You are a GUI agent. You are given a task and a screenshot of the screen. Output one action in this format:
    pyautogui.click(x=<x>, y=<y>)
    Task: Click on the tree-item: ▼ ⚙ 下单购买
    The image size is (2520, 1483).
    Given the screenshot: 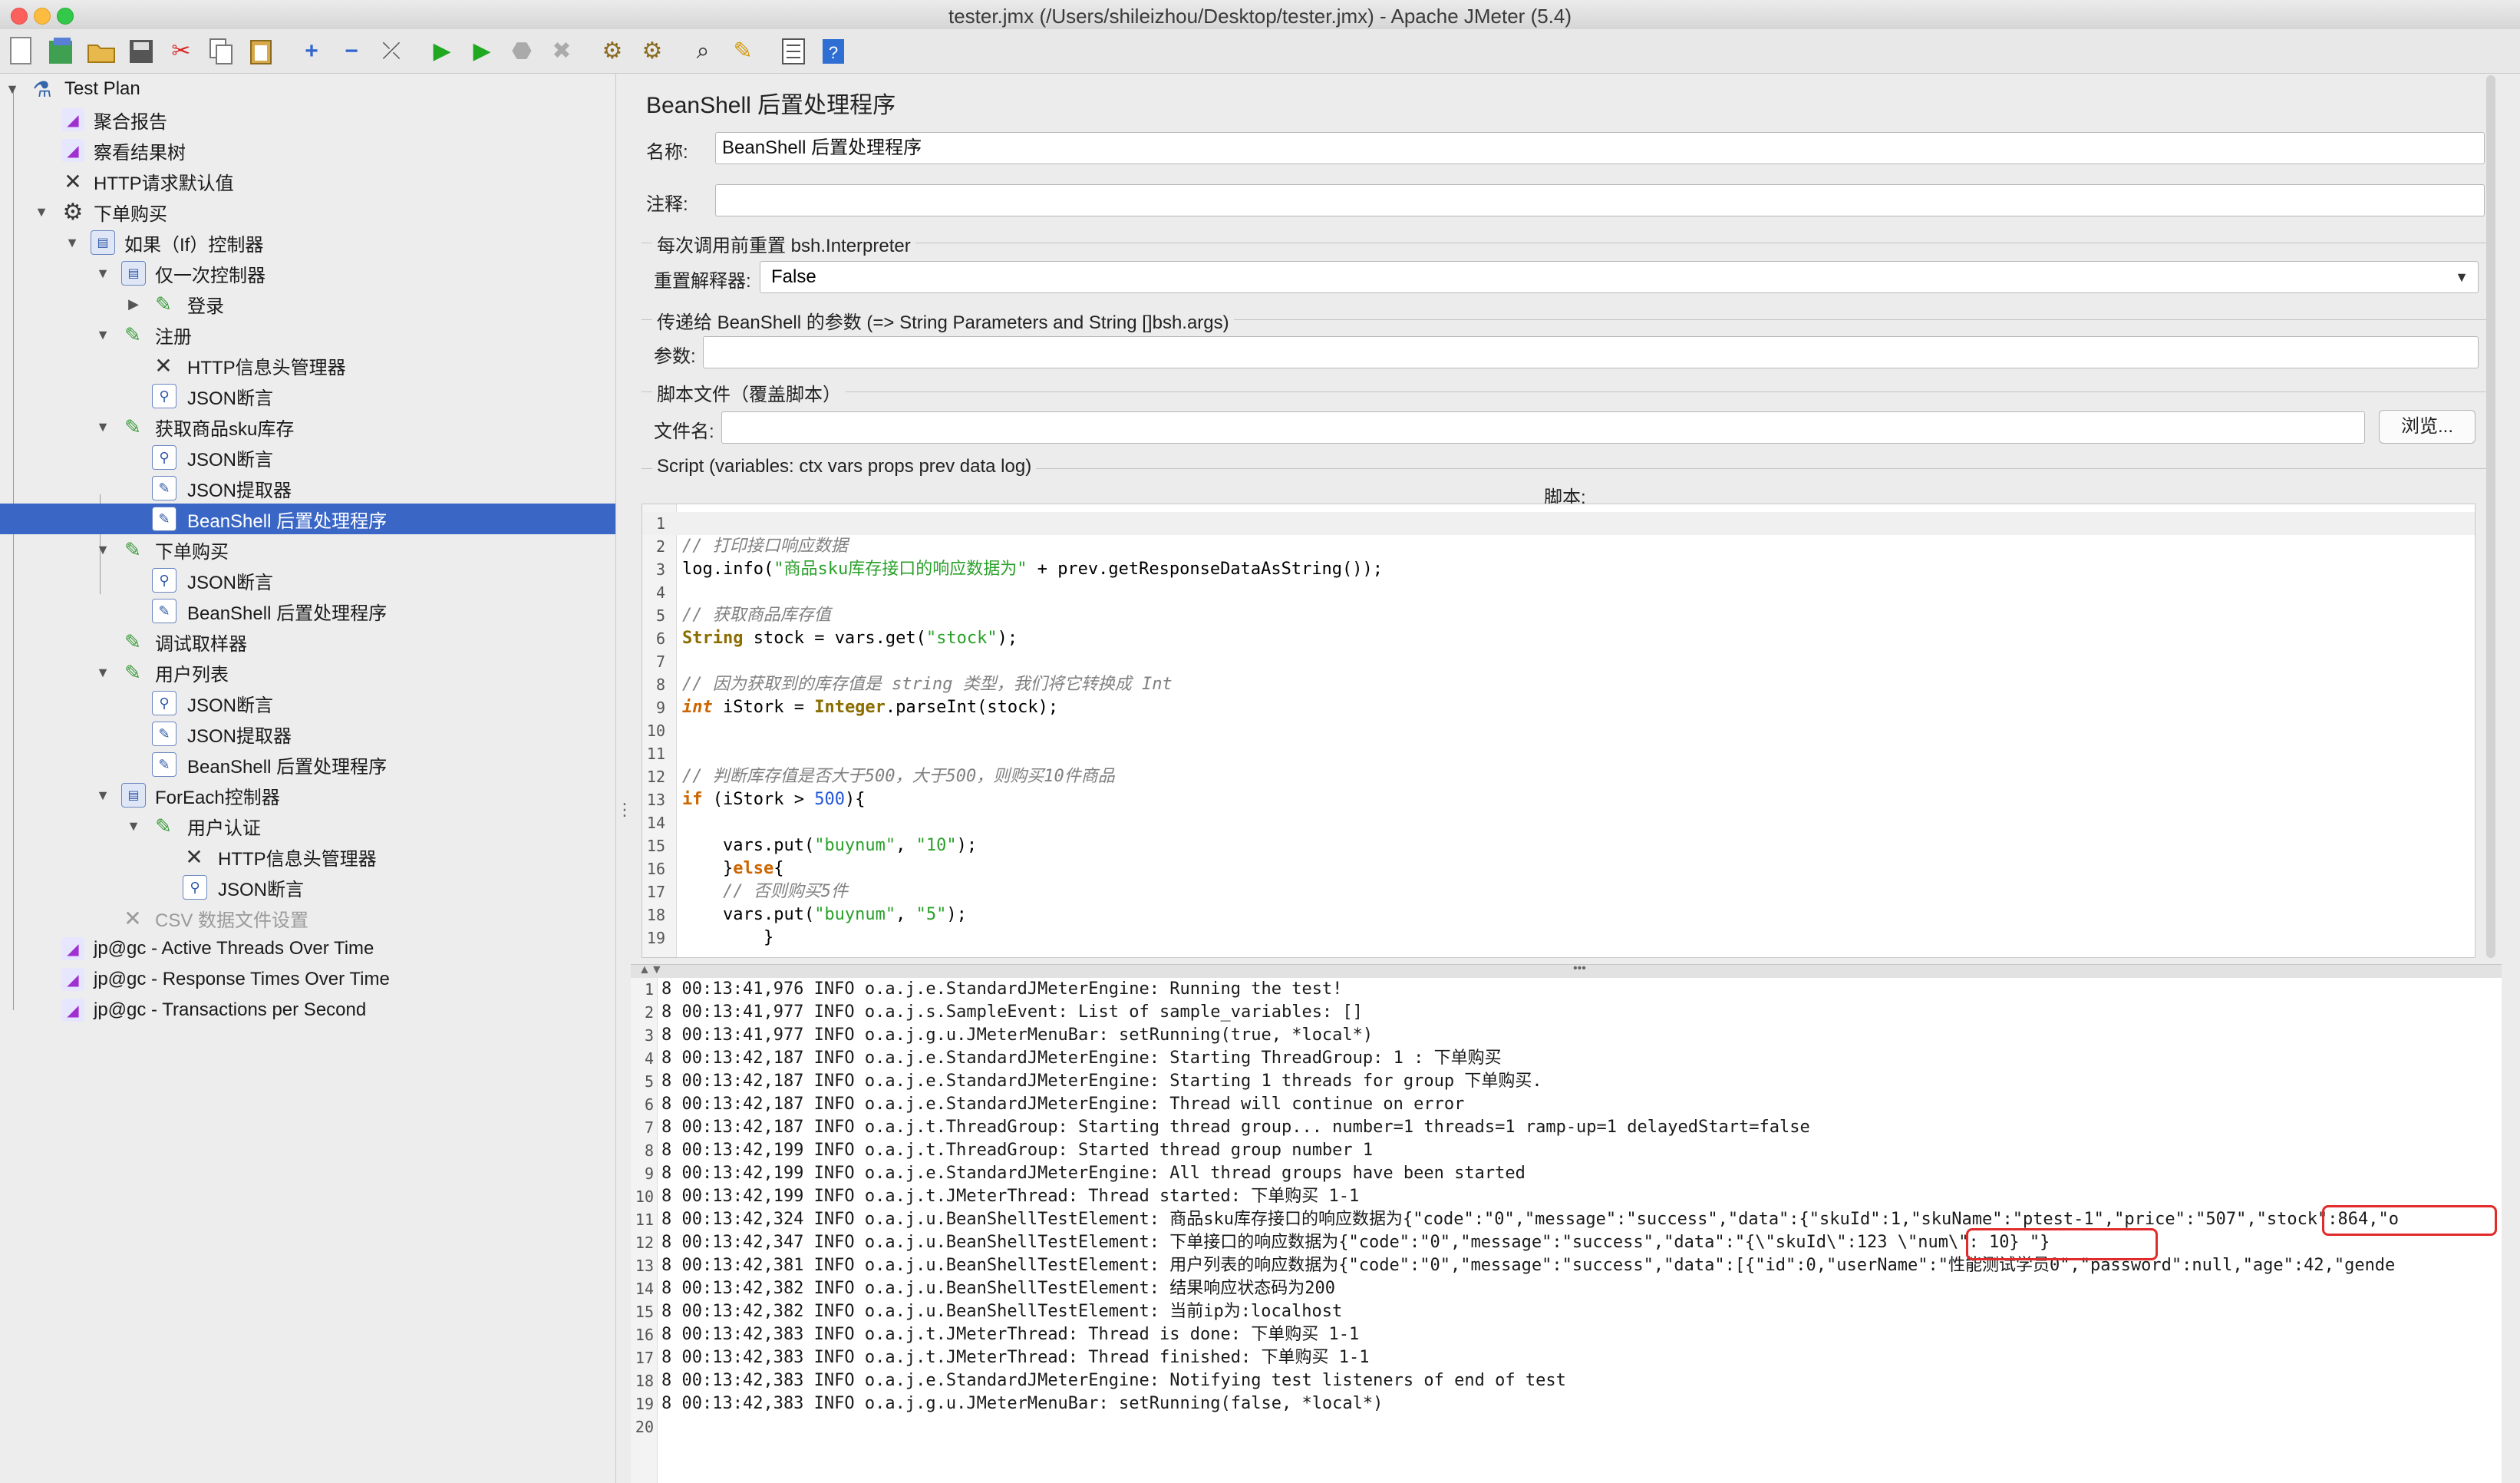 What is the action you would take?
    pyautogui.click(x=307, y=212)
    